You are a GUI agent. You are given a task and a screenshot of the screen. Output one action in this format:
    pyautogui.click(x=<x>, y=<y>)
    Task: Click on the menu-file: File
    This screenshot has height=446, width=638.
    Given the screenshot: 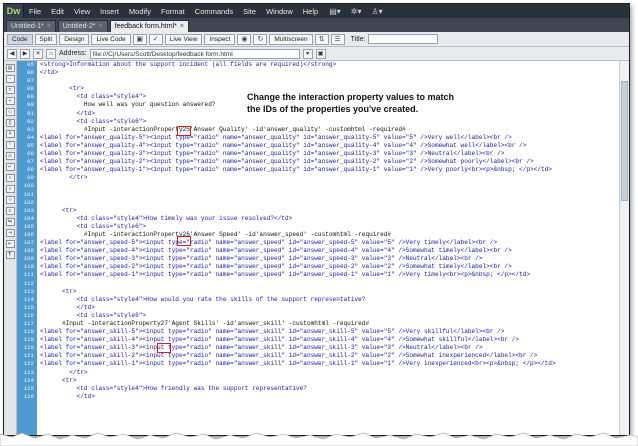 What is the action you would take?
    pyautogui.click(x=35, y=11)
    